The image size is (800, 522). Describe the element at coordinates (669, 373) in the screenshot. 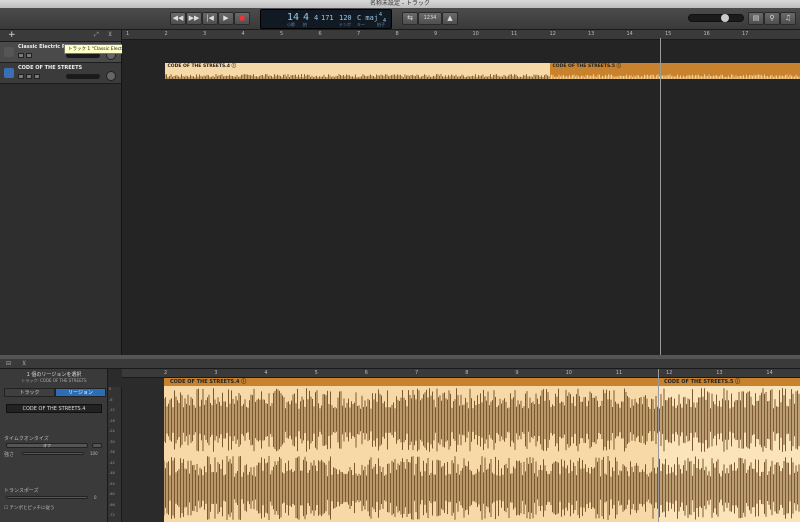

I see `editor-ruler-bar-number: 12` at that location.